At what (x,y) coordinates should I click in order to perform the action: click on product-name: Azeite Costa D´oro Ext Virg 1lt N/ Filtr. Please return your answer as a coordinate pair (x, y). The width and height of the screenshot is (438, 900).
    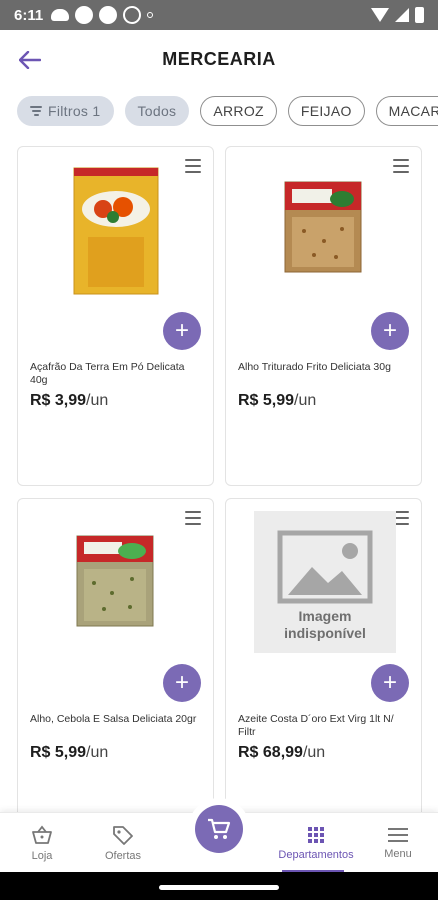
    Looking at the image, I should click on (316, 725).